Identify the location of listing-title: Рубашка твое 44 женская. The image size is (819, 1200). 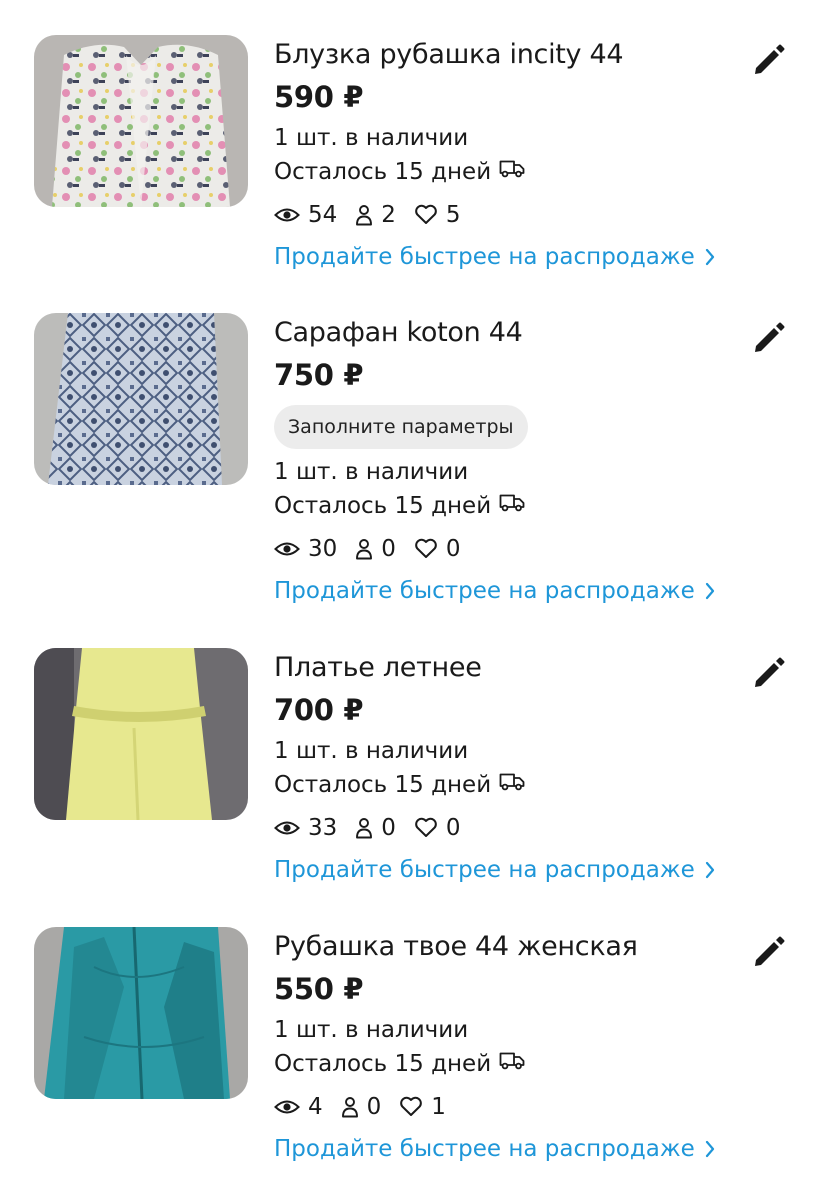
(509, 947).